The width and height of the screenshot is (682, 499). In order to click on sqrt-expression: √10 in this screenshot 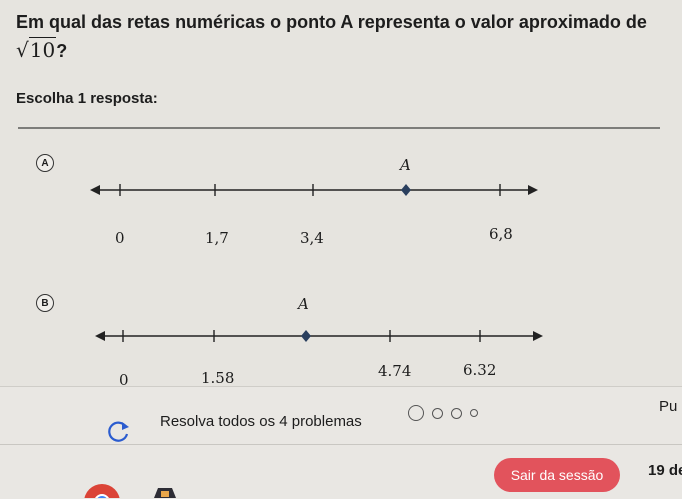, I will do `click(36, 49)`.